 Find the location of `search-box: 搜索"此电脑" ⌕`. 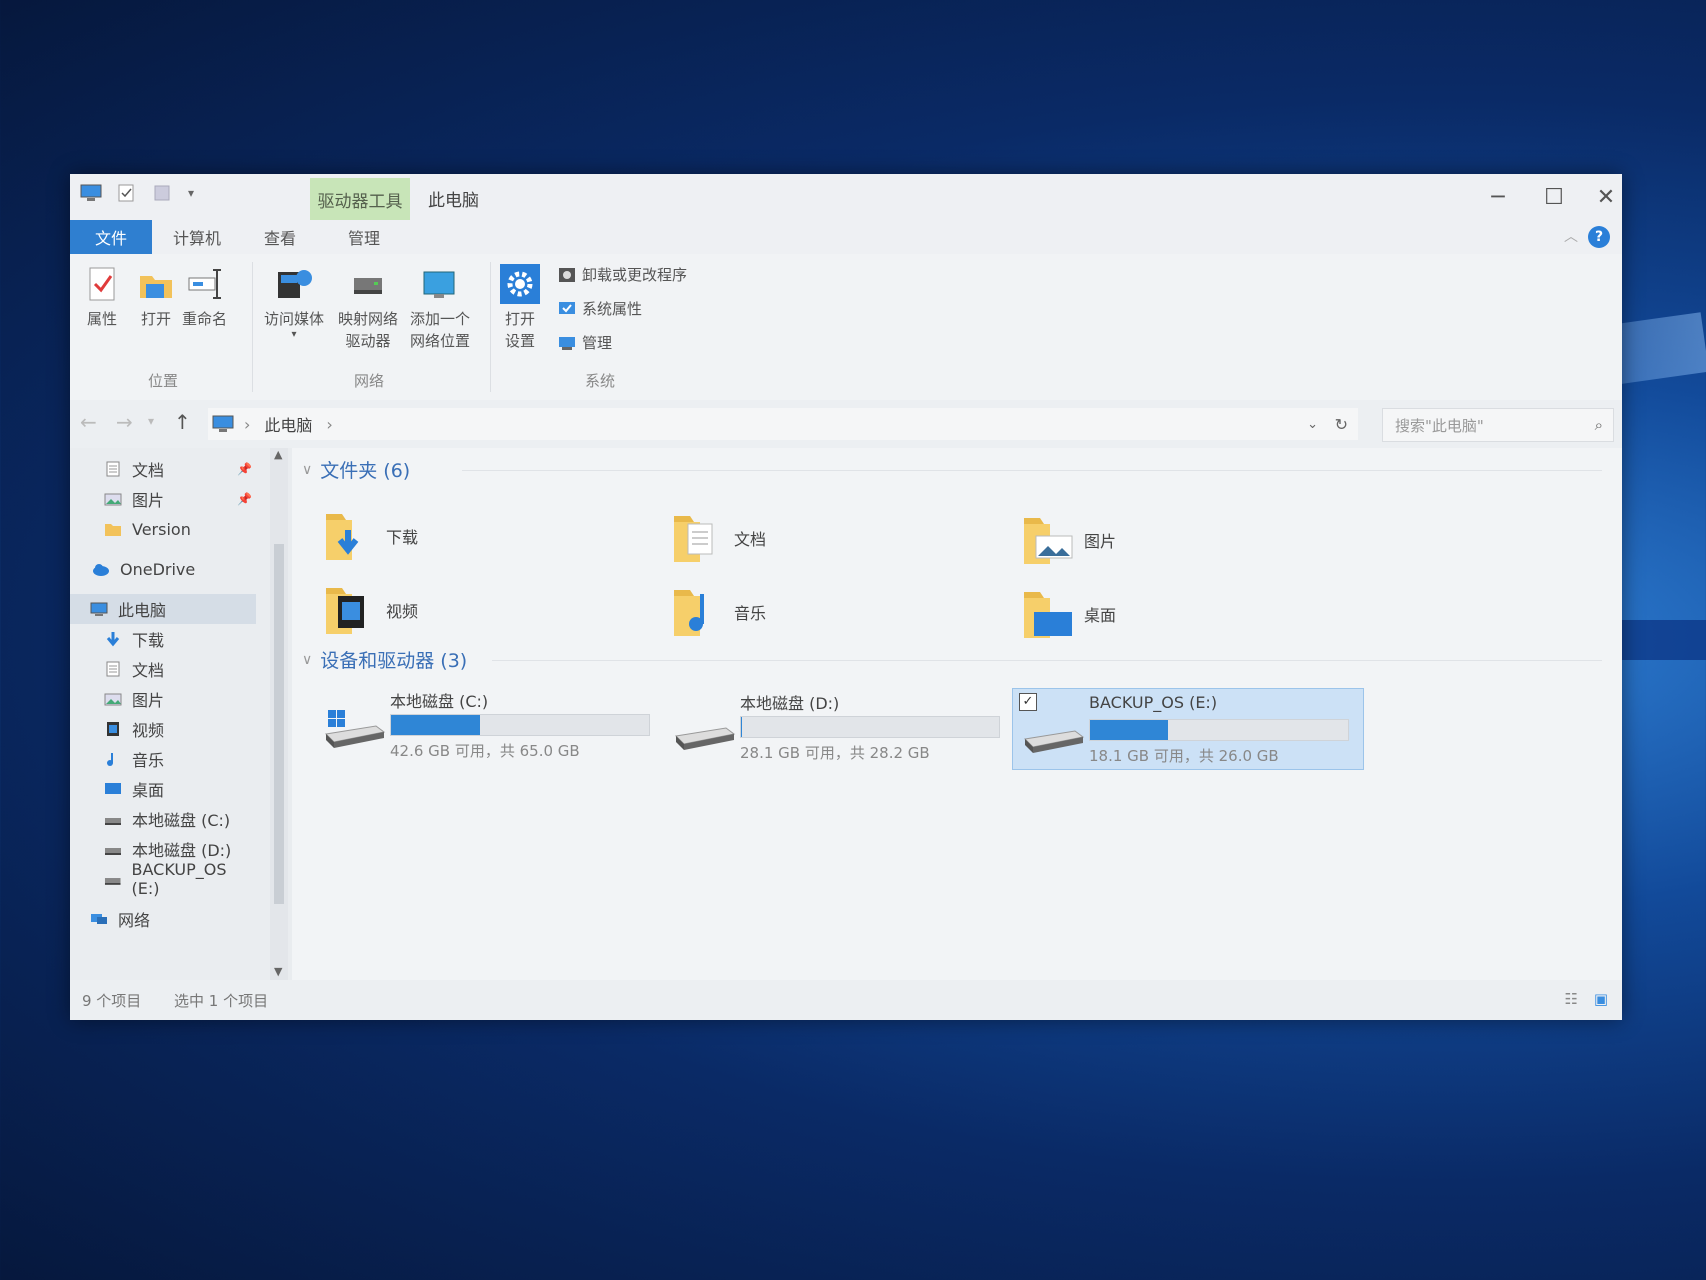

search-box: 搜索"此电脑" ⌕ is located at coordinates (1498, 425).